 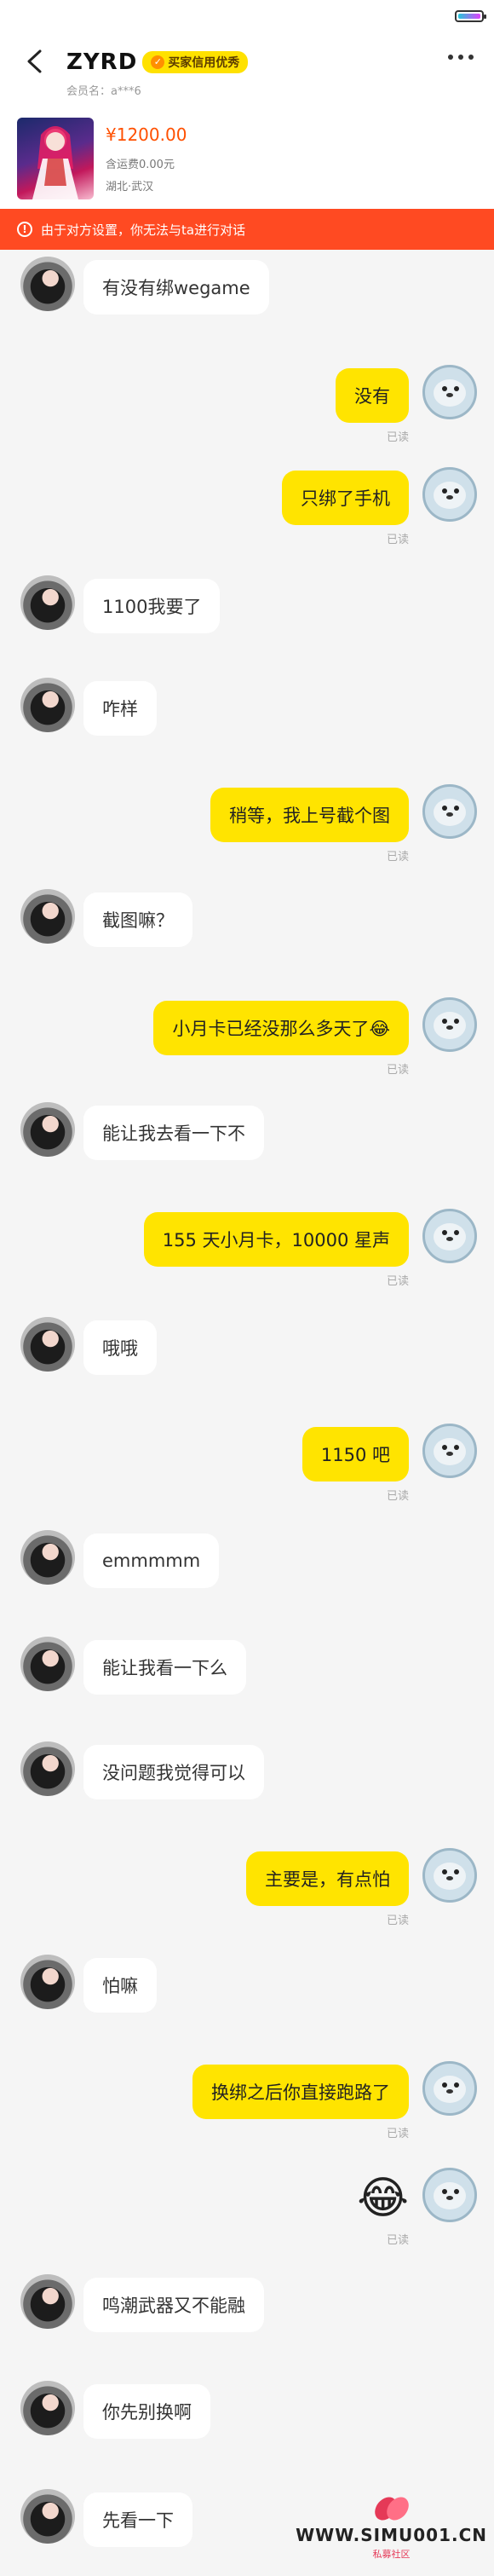 I want to click on watermark: WWW.SIMU001.CN 私募社区, so click(x=391, y=2526).